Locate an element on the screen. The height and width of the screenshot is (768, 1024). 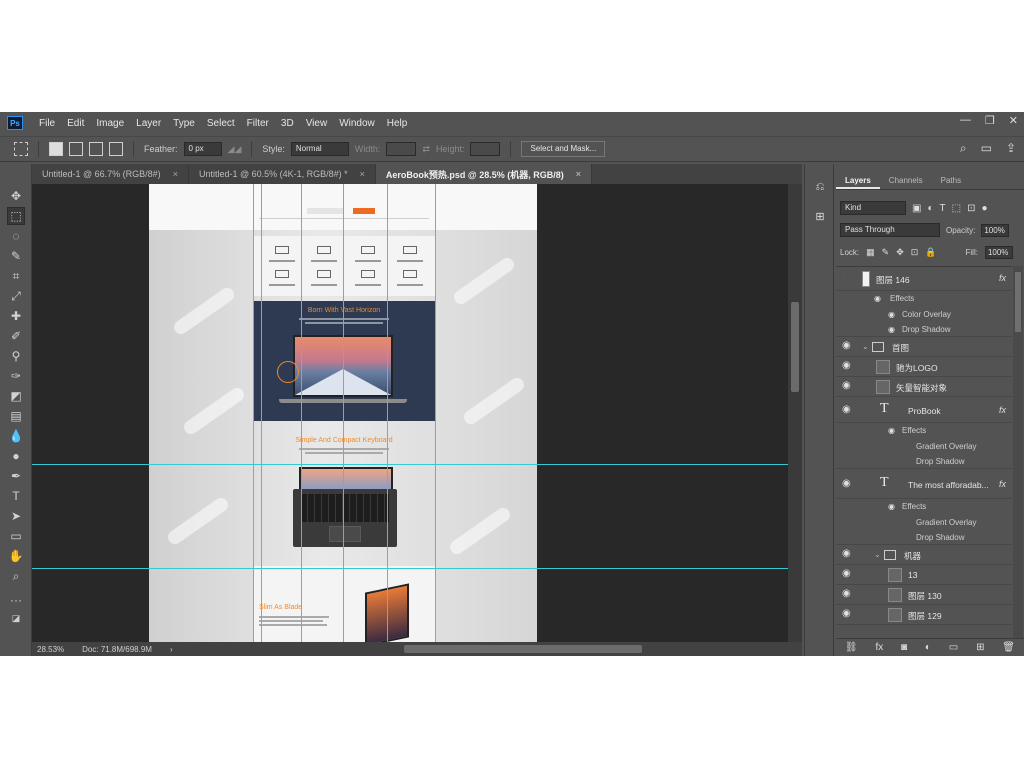
tab-layers: Layers is located at coordinates (858, 180).